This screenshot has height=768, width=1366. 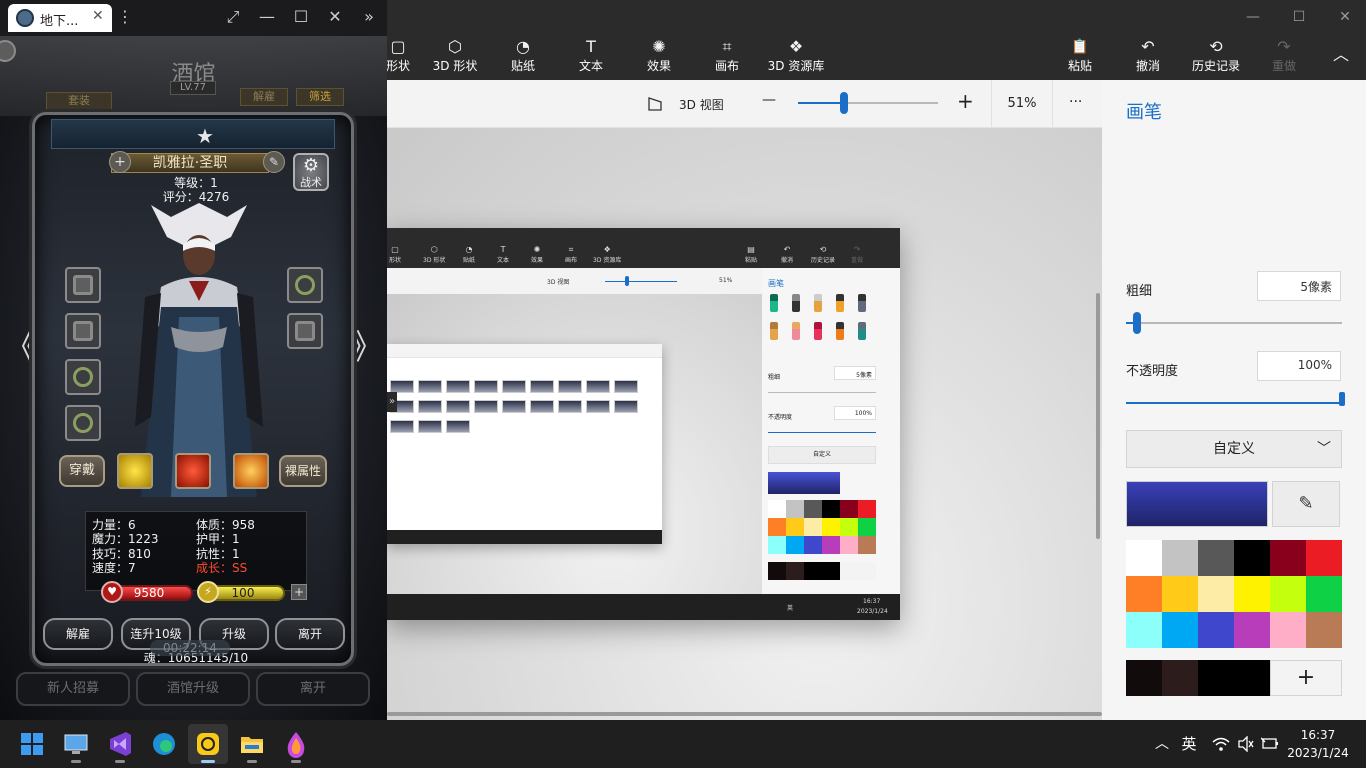 I want to click on oil-brush-icon, so click(x=1229, y=162).